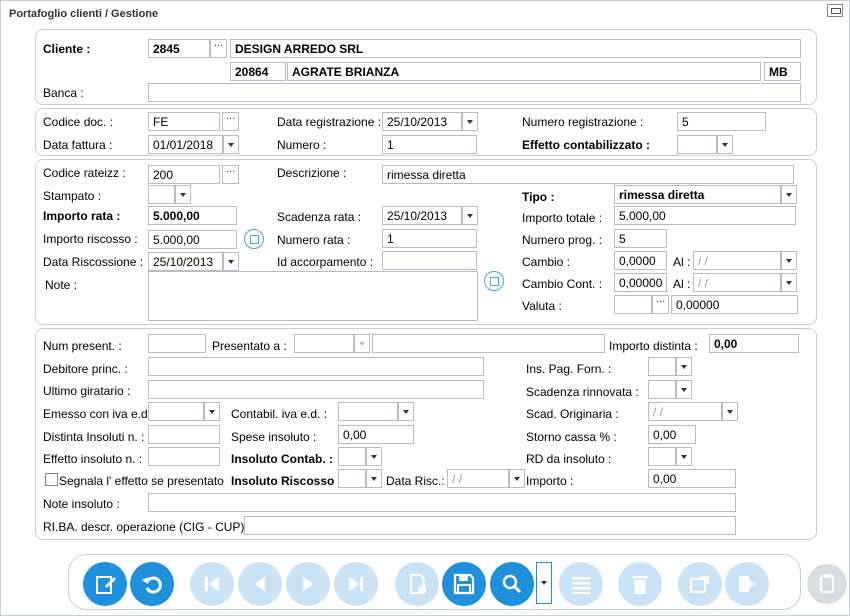 The width and height of the screenshot is (850, 616). I want to click on insoluto-riscosso-field, so click(352, 478).